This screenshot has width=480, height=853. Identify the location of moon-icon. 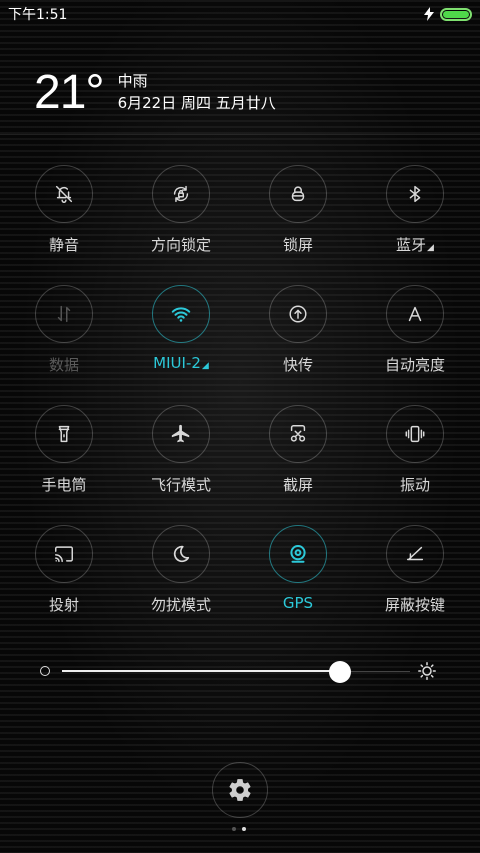
(181, 554).